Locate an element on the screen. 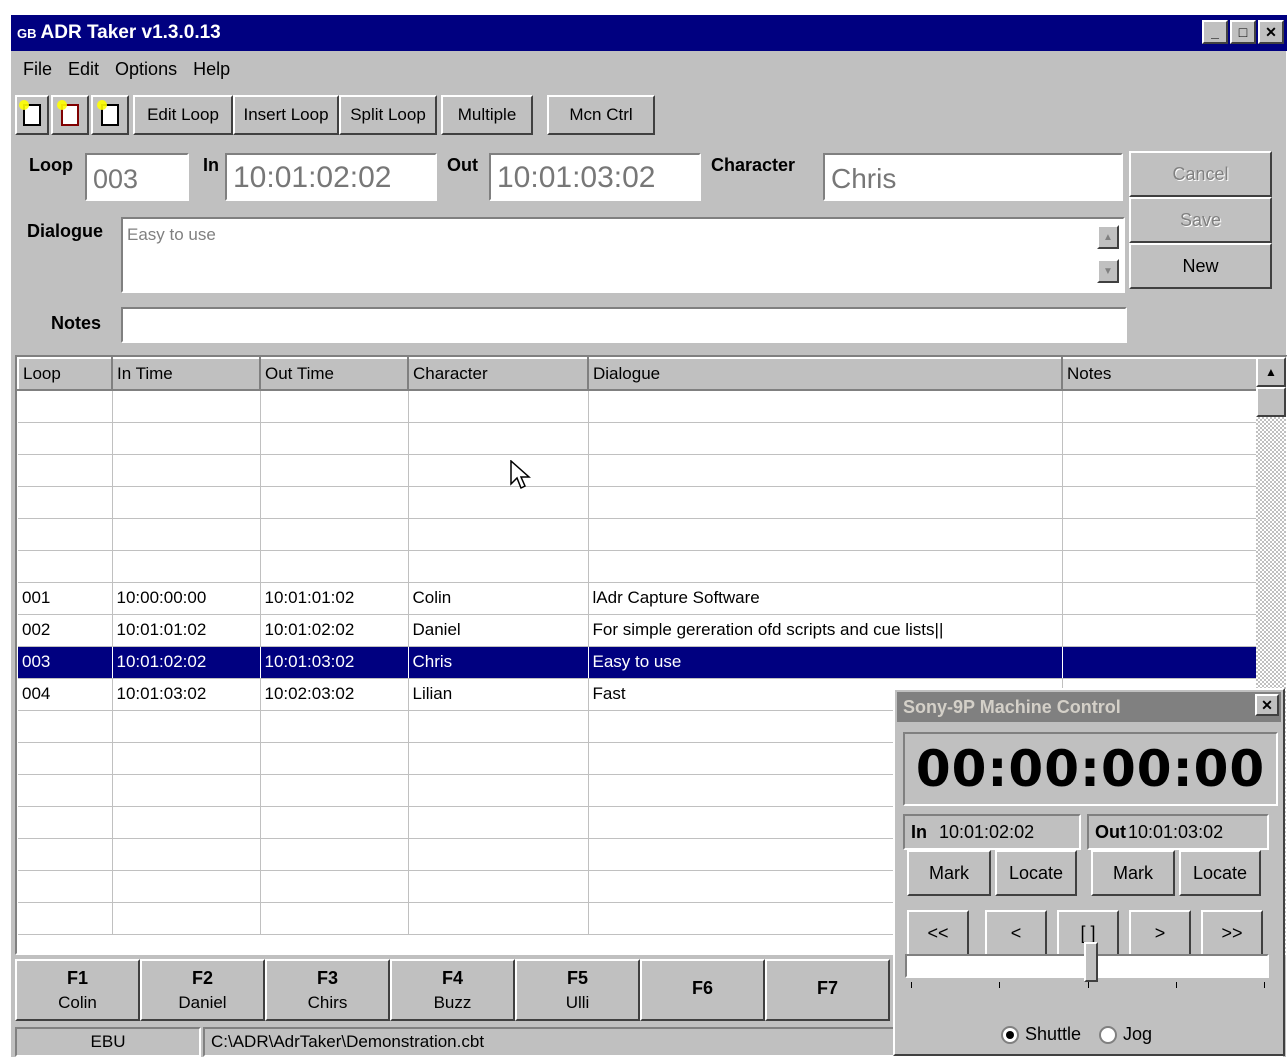  new-file-button is located at coordinates (32, 115).